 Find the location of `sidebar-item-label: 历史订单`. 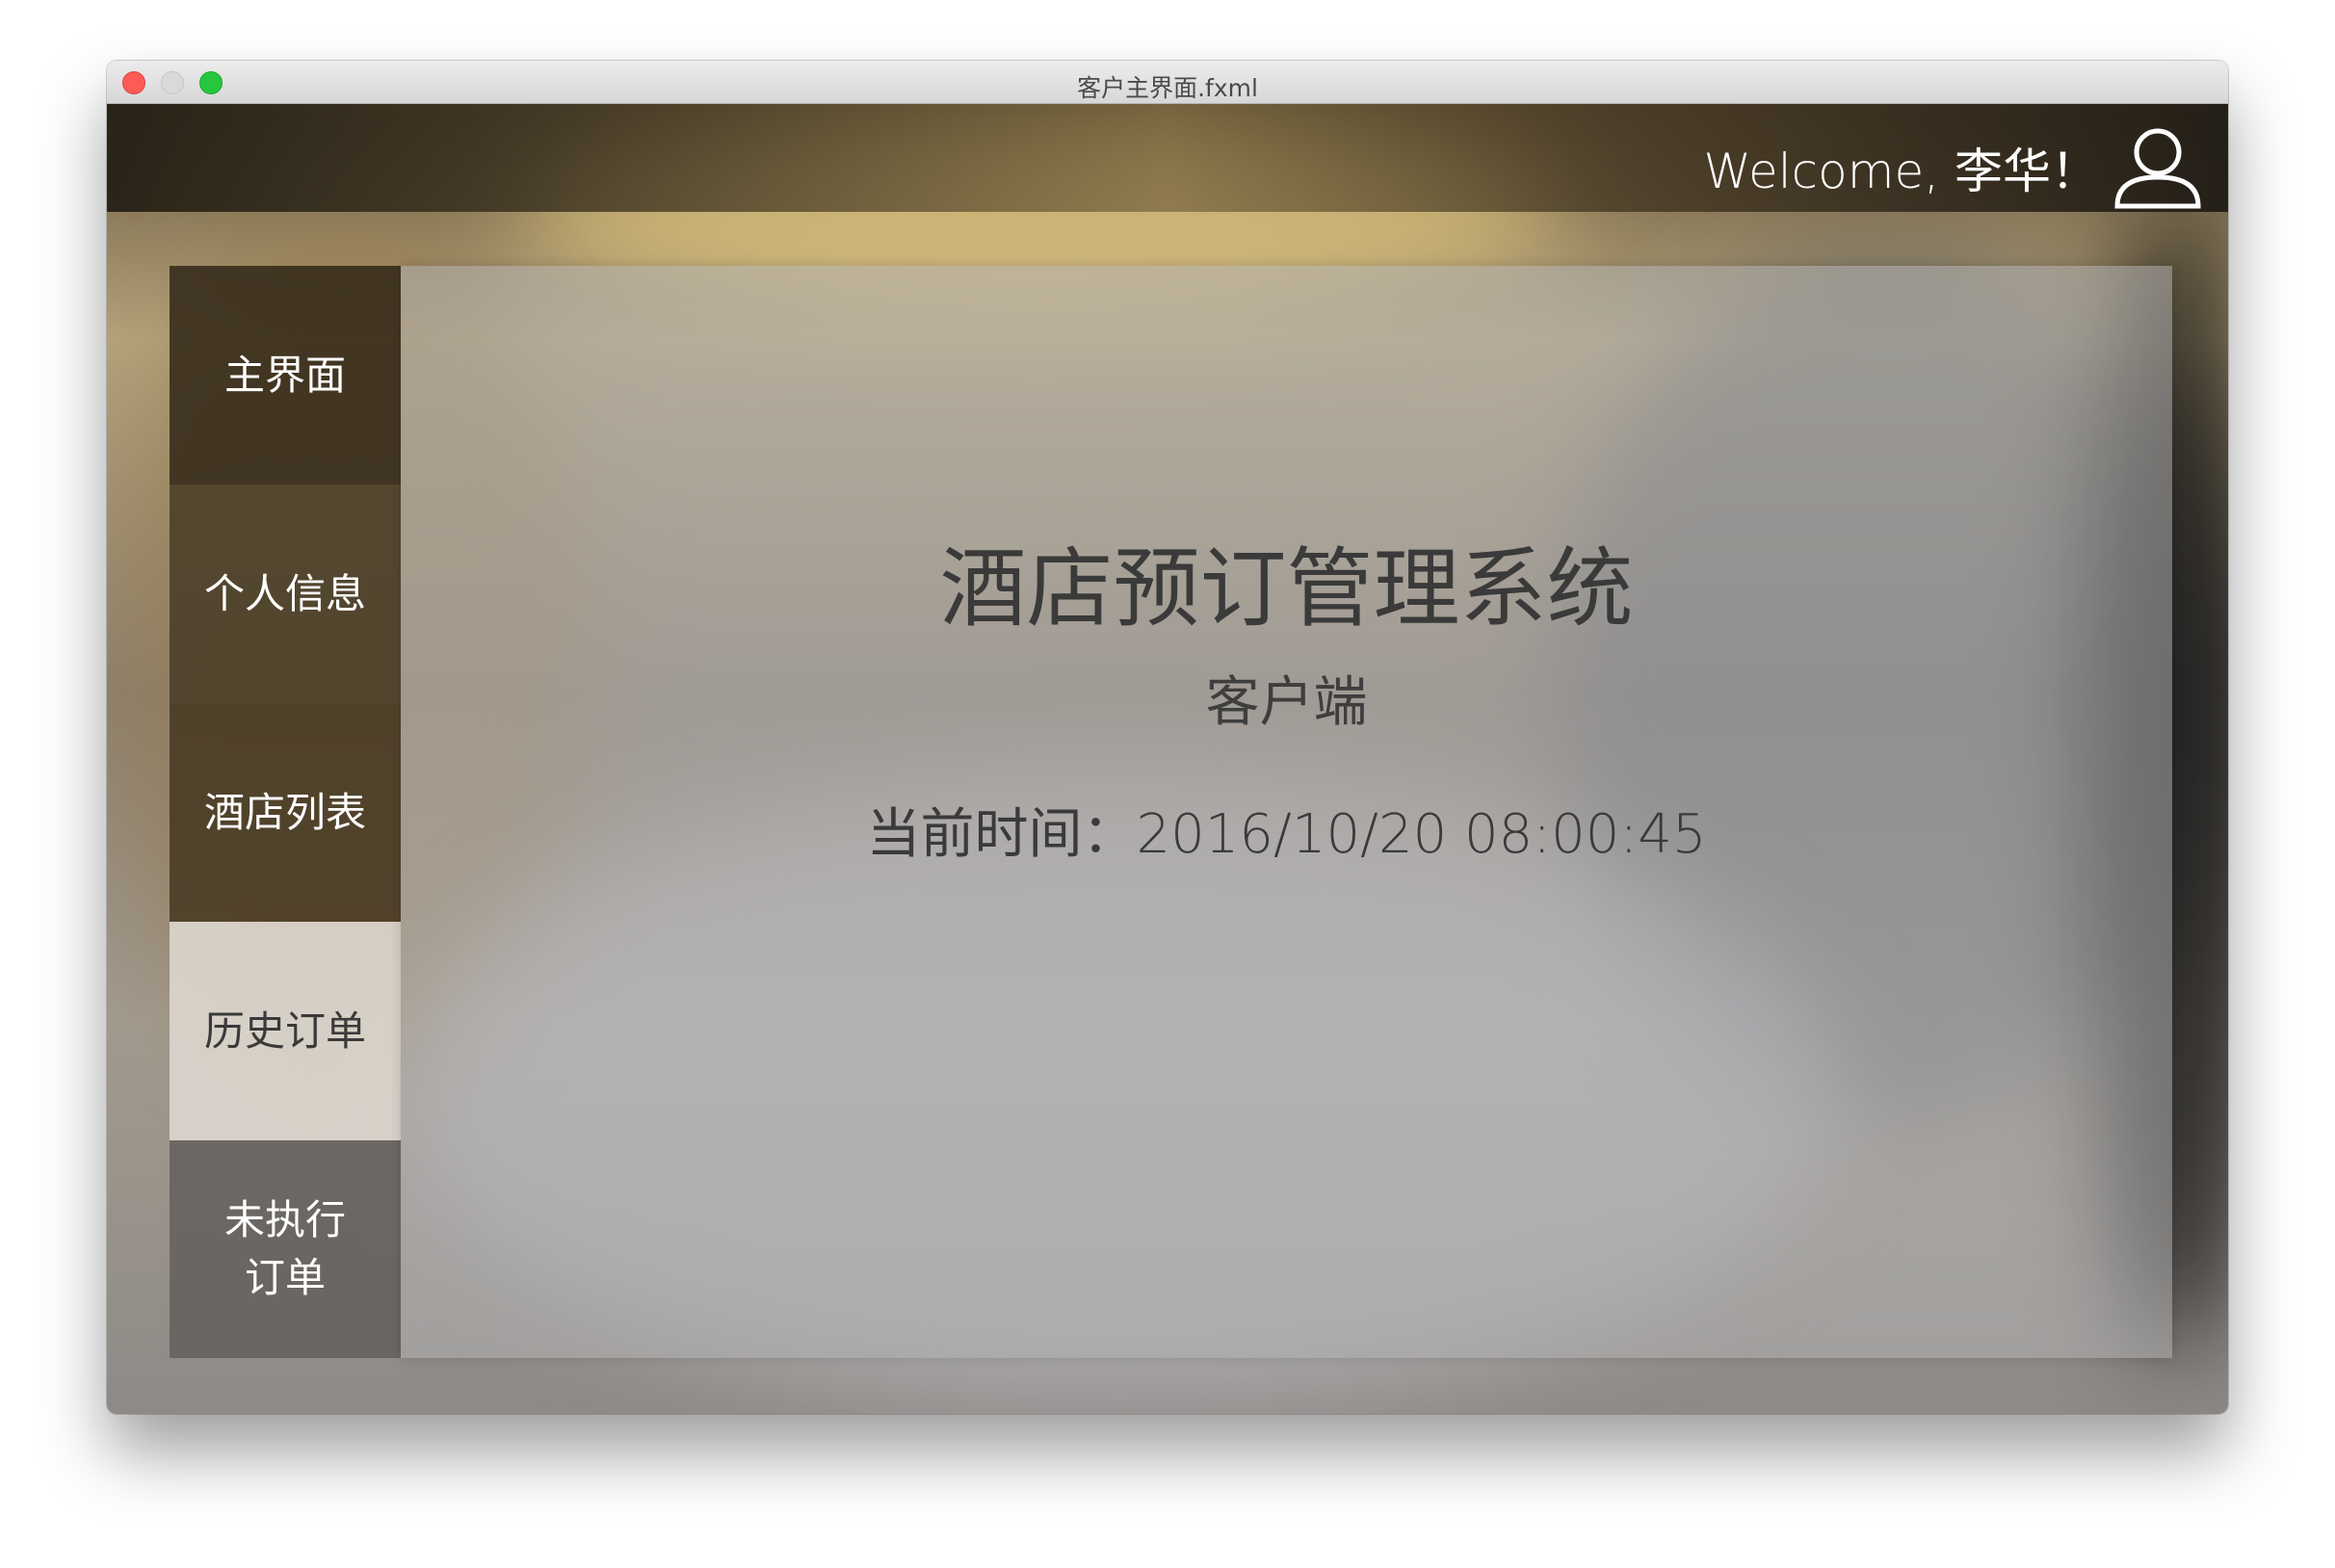

sidebar-item-label: 历史订单 is located at coordinates (285, 1030).